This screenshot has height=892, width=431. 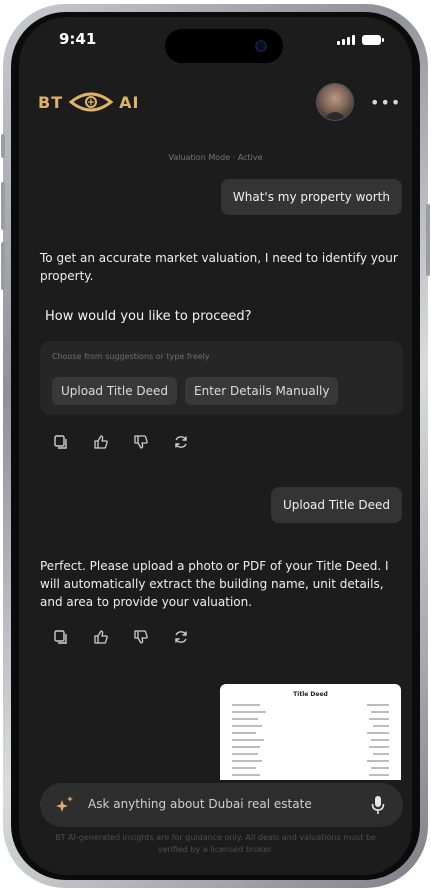 I want to click on logo-text-bt: BT, so click(x=51, y=102).